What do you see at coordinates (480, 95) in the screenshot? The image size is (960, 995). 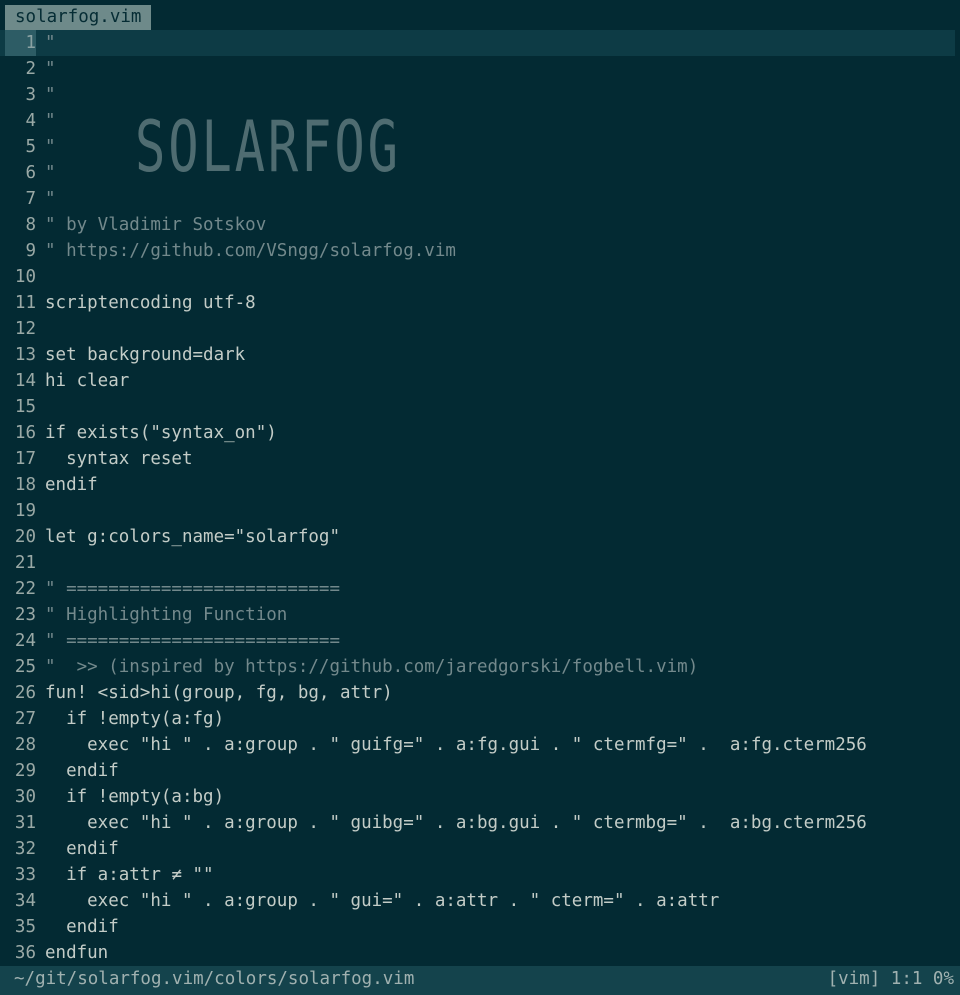 I see `code-line: 3 "` at bounding box center [480, 95].